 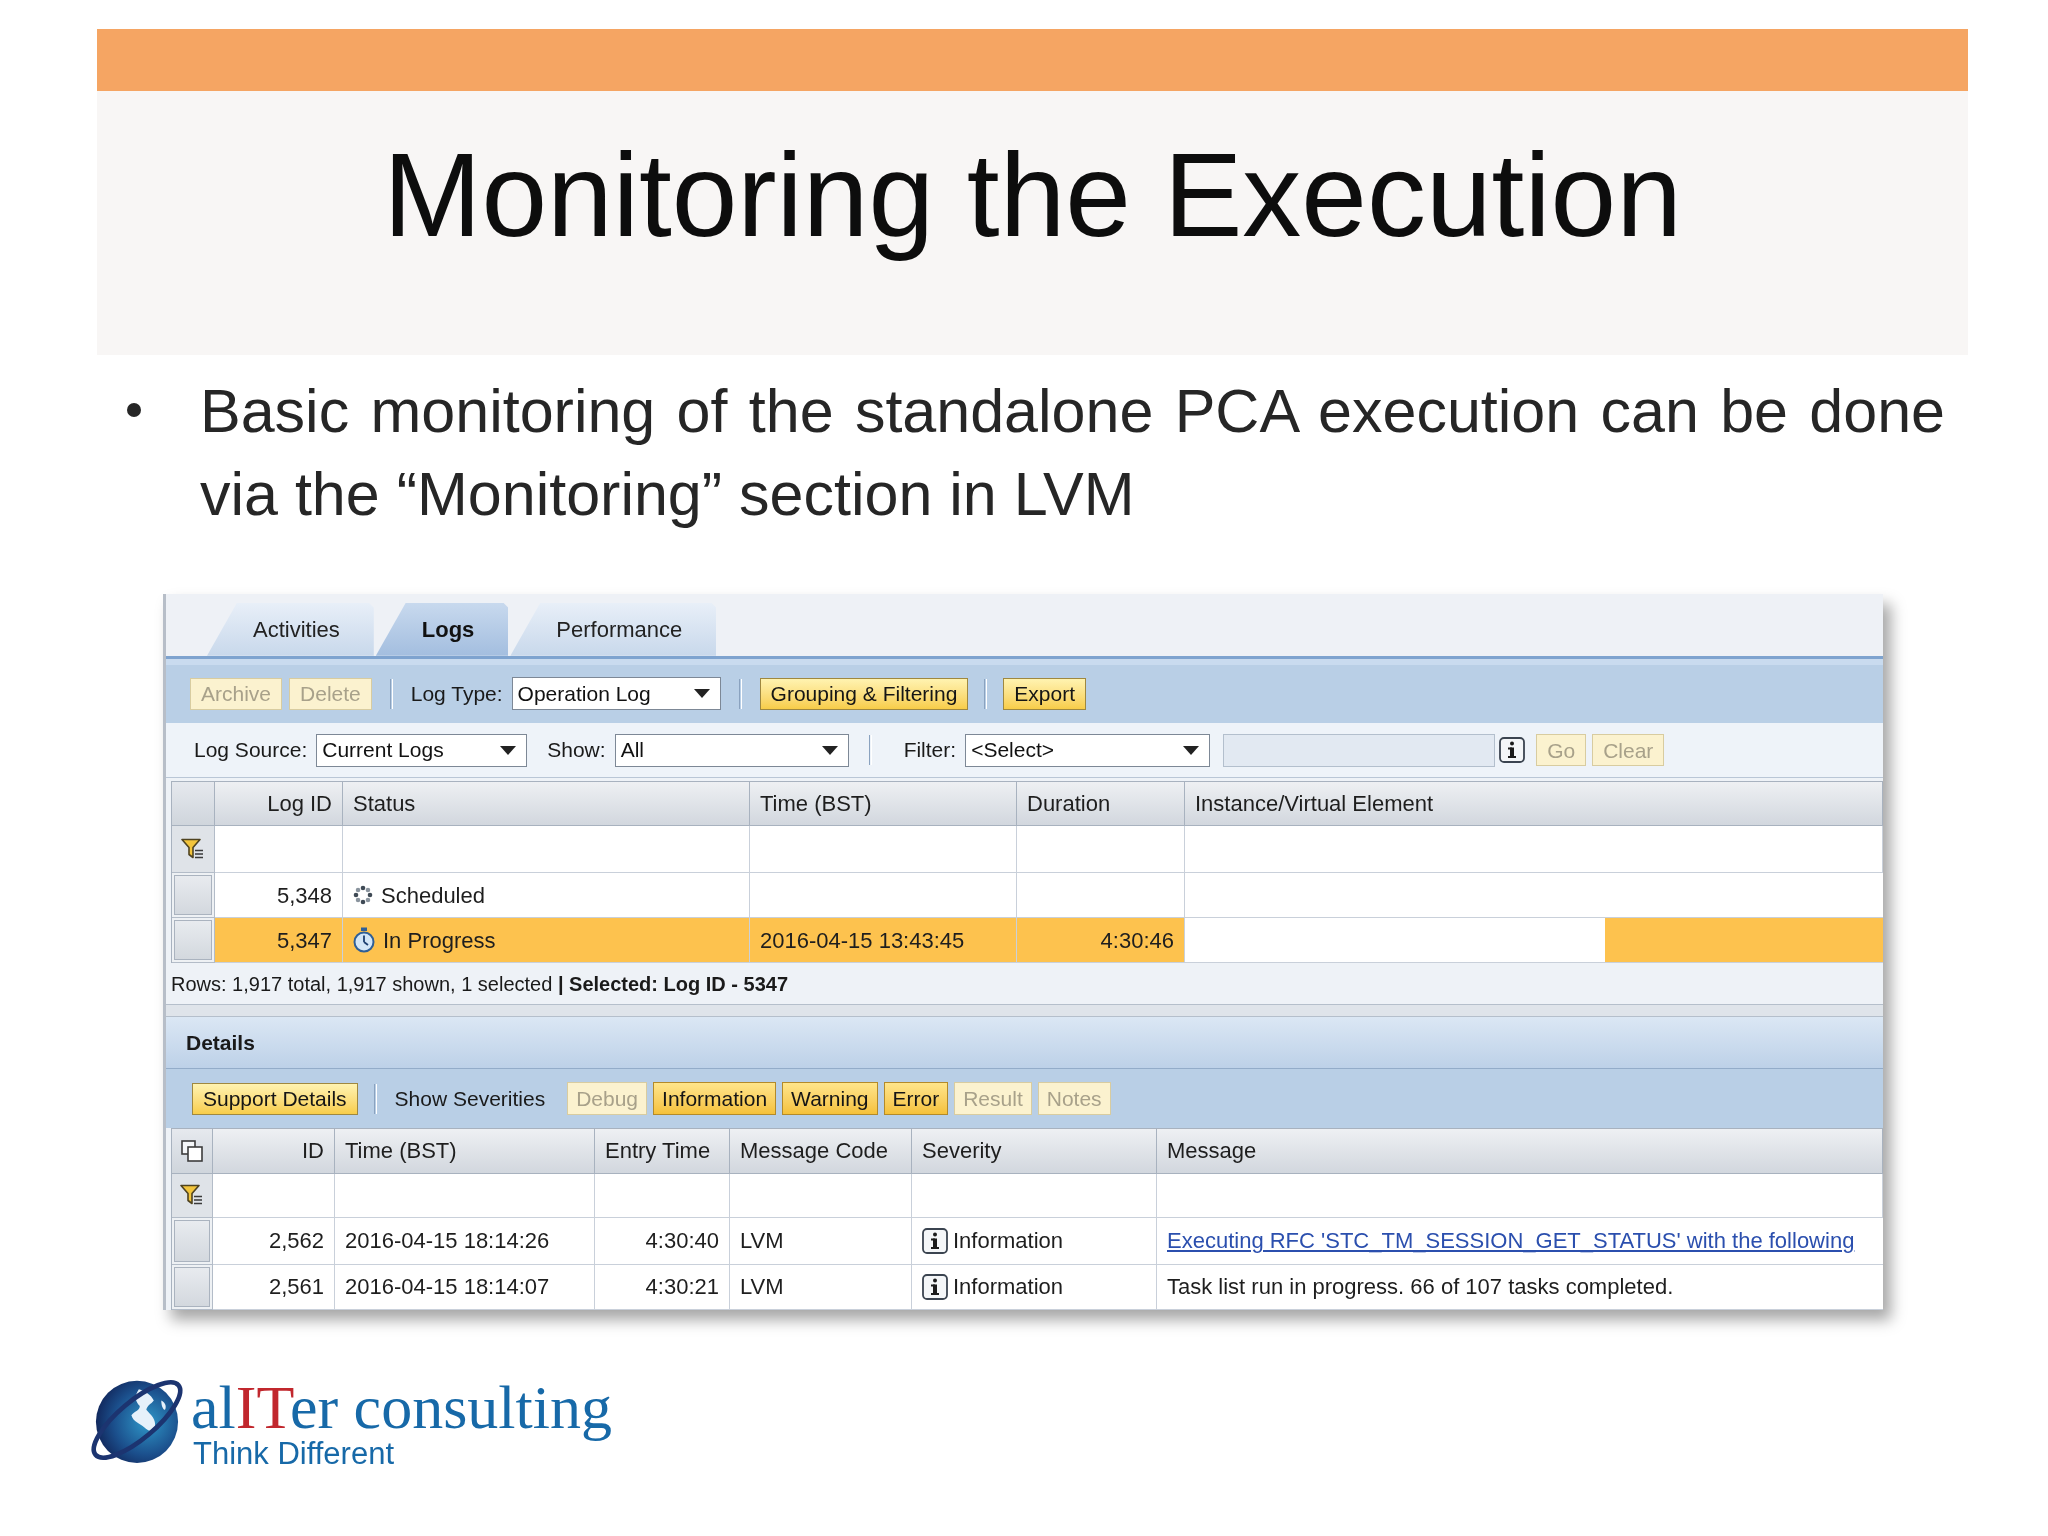 What do you see at coordinates (1534, 804) in the screenshot?
I see `column-header: Instance/Virtual Element` at bounding box center [1534, 804].